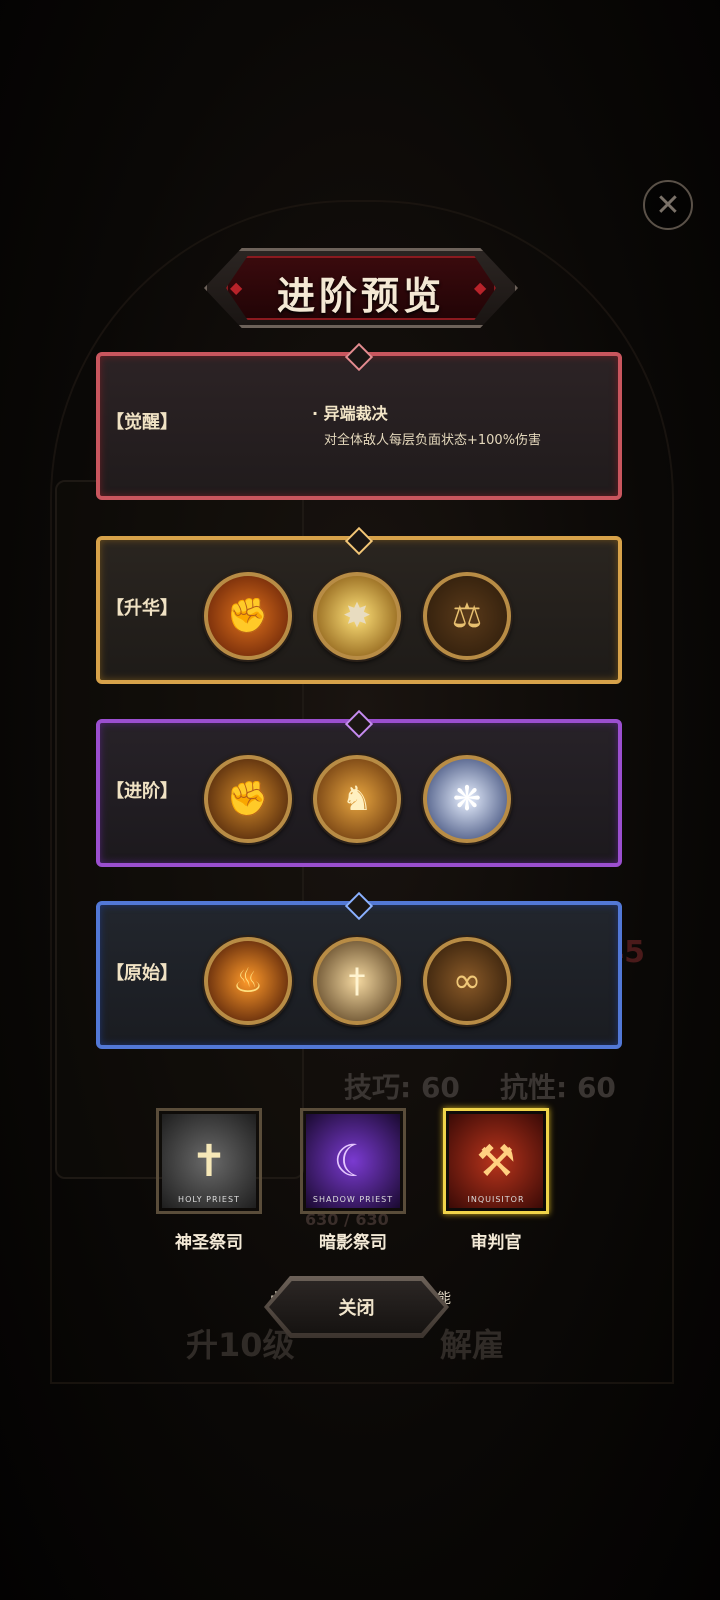  I want to click on sublime-panel: 【升华】 ✊ ✸ ⚖, so click(359, 605).